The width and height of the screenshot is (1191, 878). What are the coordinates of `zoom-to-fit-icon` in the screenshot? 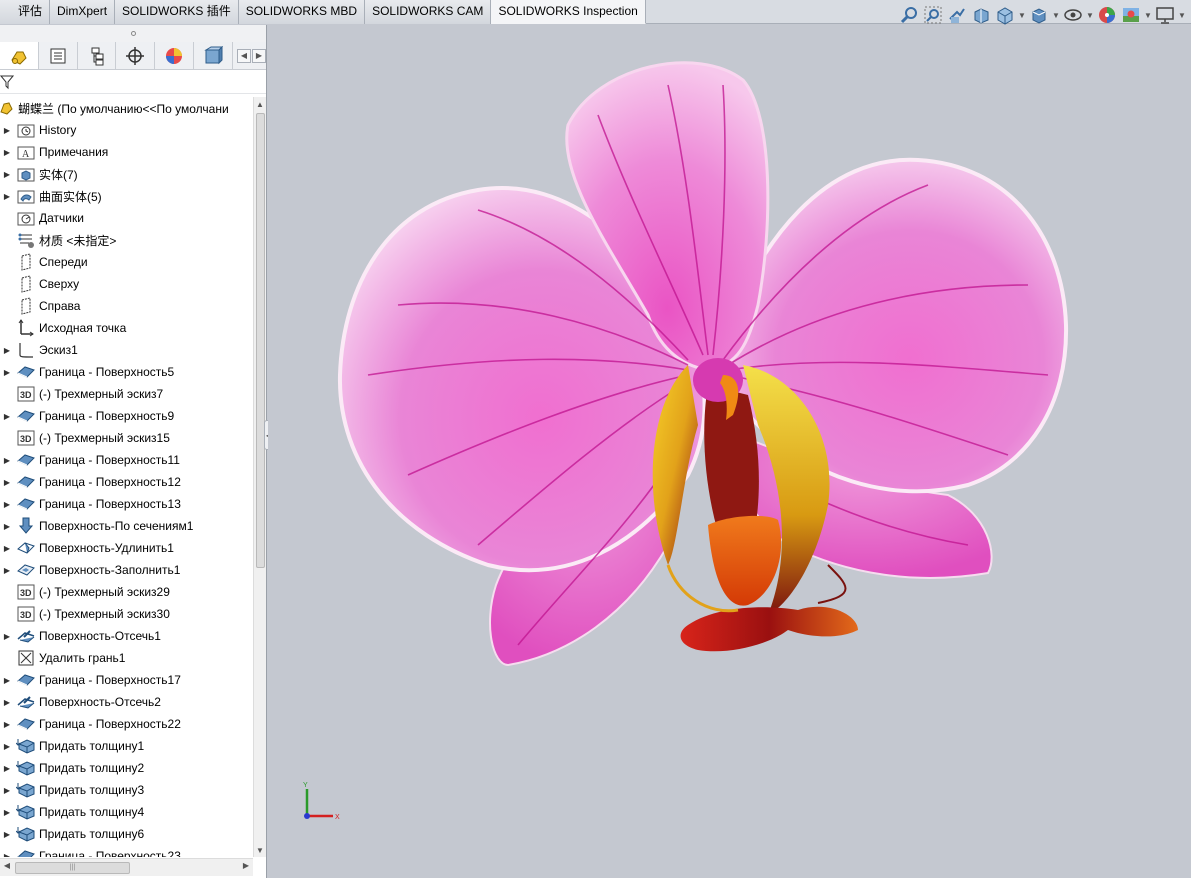 It's located at (909, 15).